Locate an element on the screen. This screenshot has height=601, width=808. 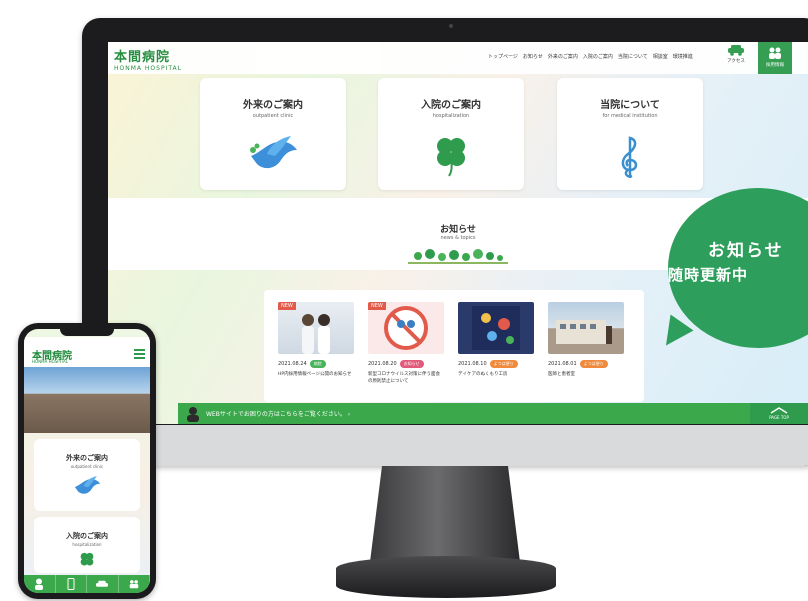
news-date: 2021.08.24 is located at coordinates (292, 364).